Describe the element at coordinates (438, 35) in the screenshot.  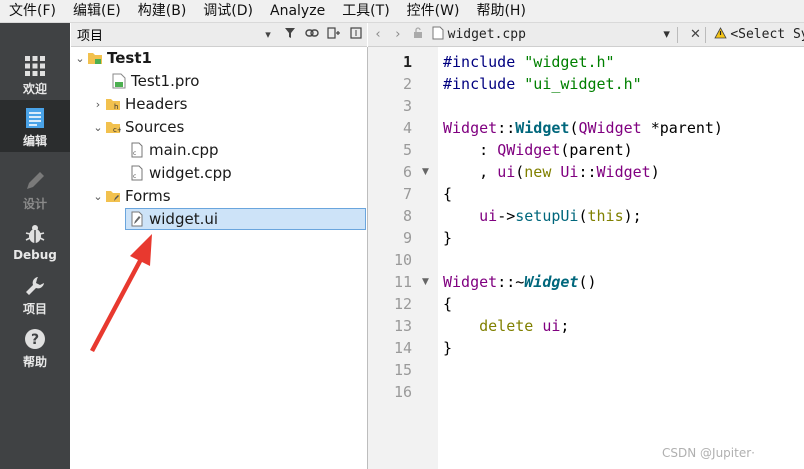
I see `cpp-file-icon` at that location.